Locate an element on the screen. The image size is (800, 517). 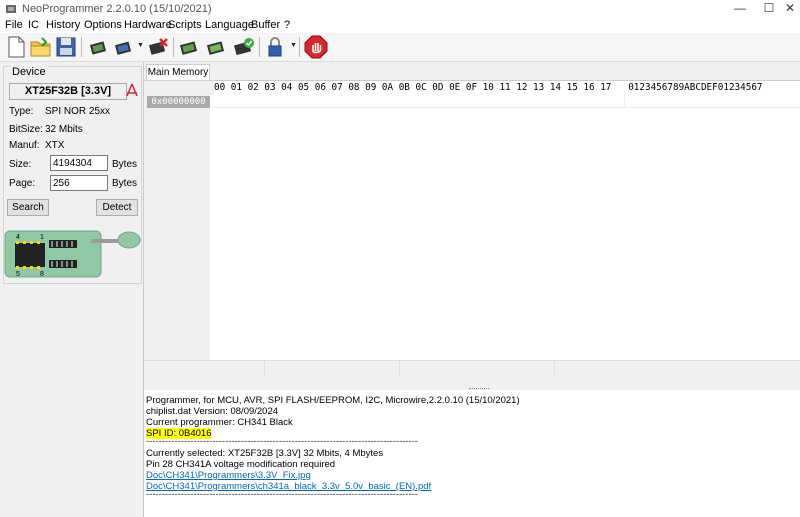
address-row-0: 0x00000000 is located at coordinates (178, 102).